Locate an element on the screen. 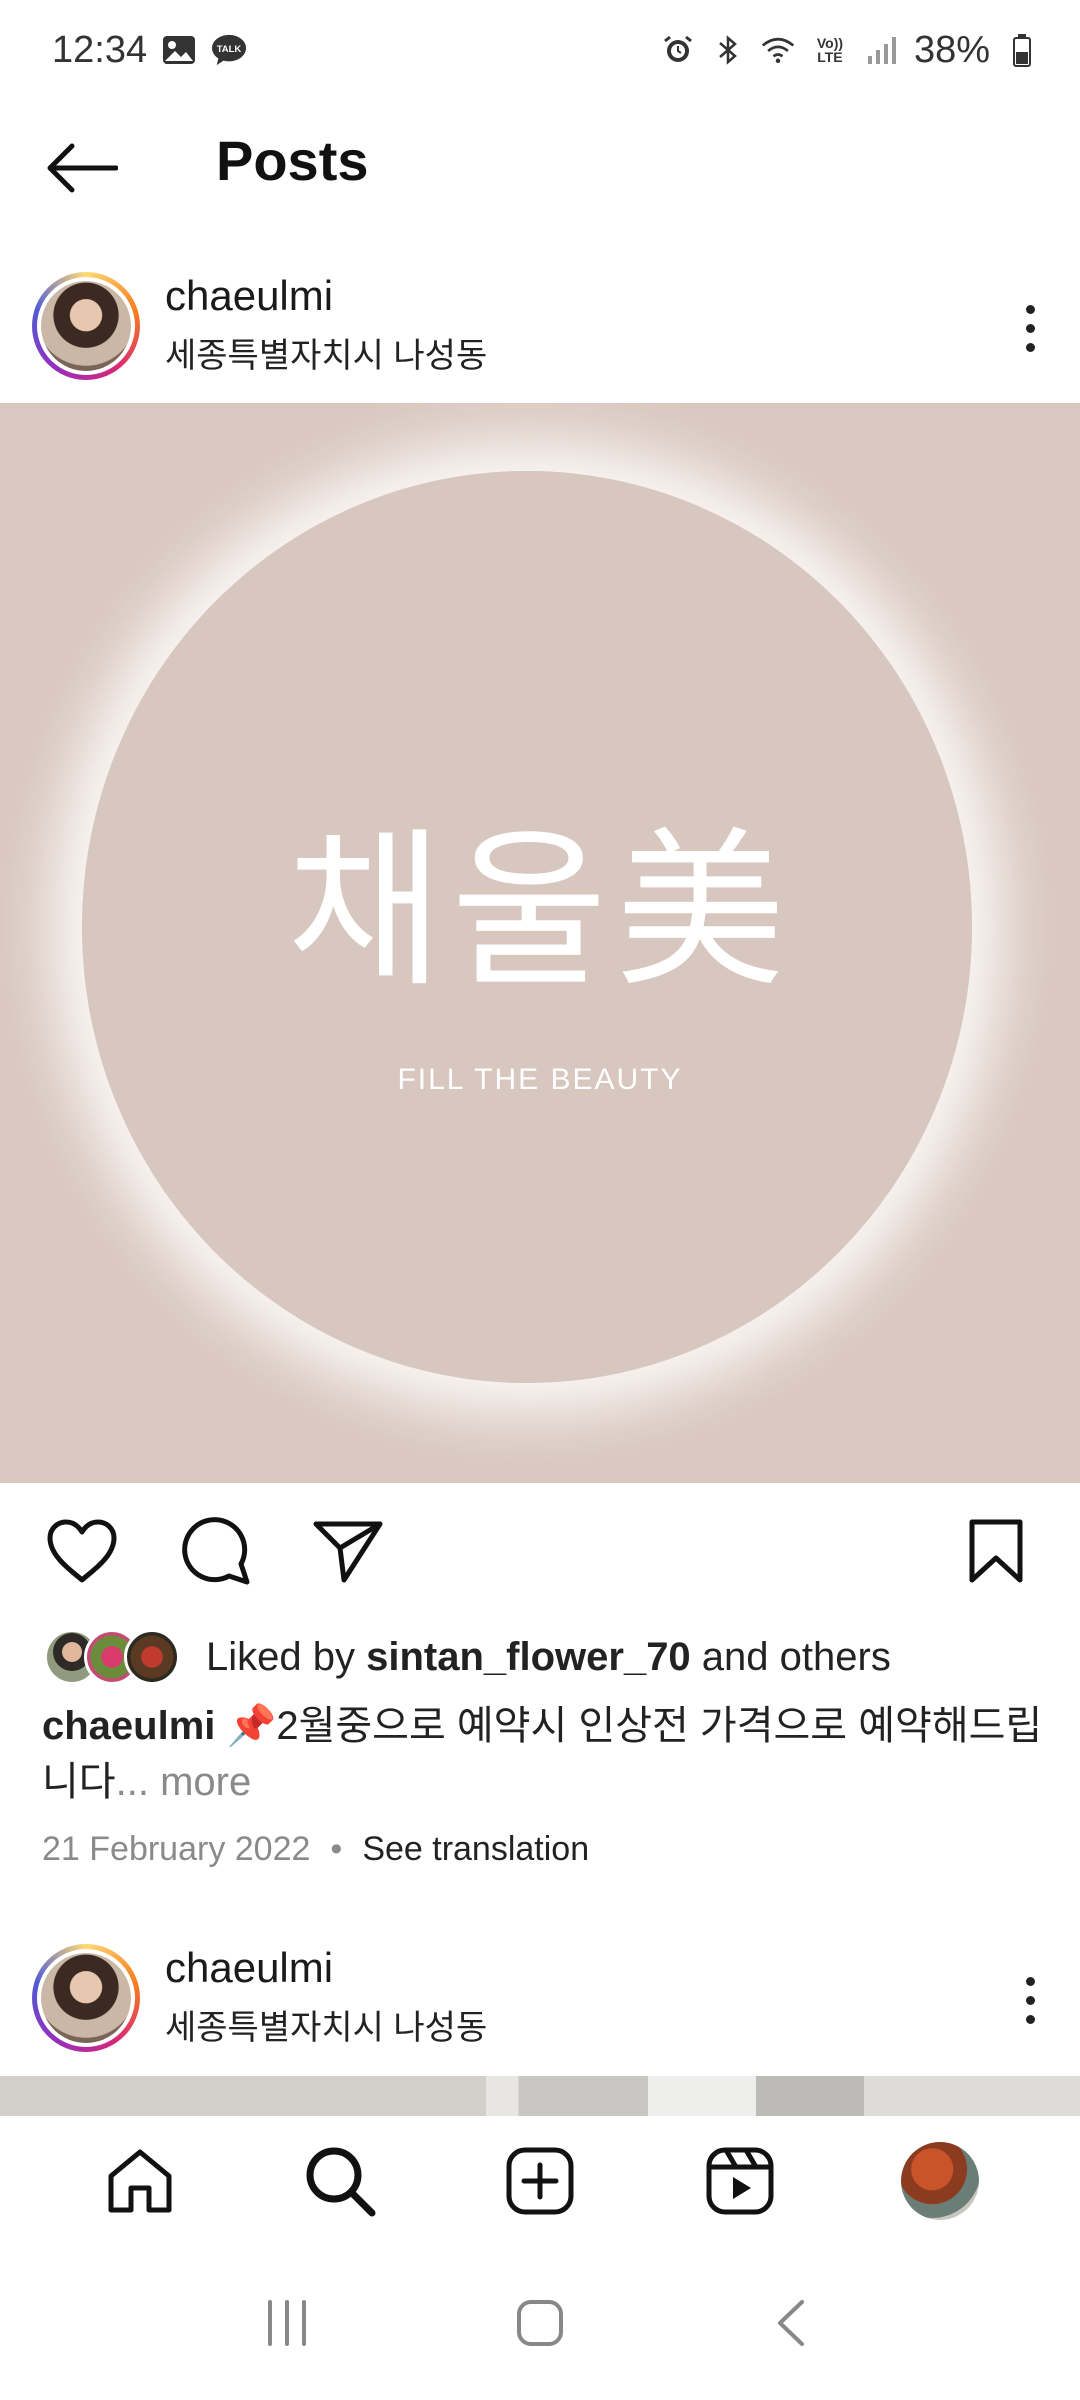  likes-user: sintan_flower_70 is located at coordinates (528, 1657).